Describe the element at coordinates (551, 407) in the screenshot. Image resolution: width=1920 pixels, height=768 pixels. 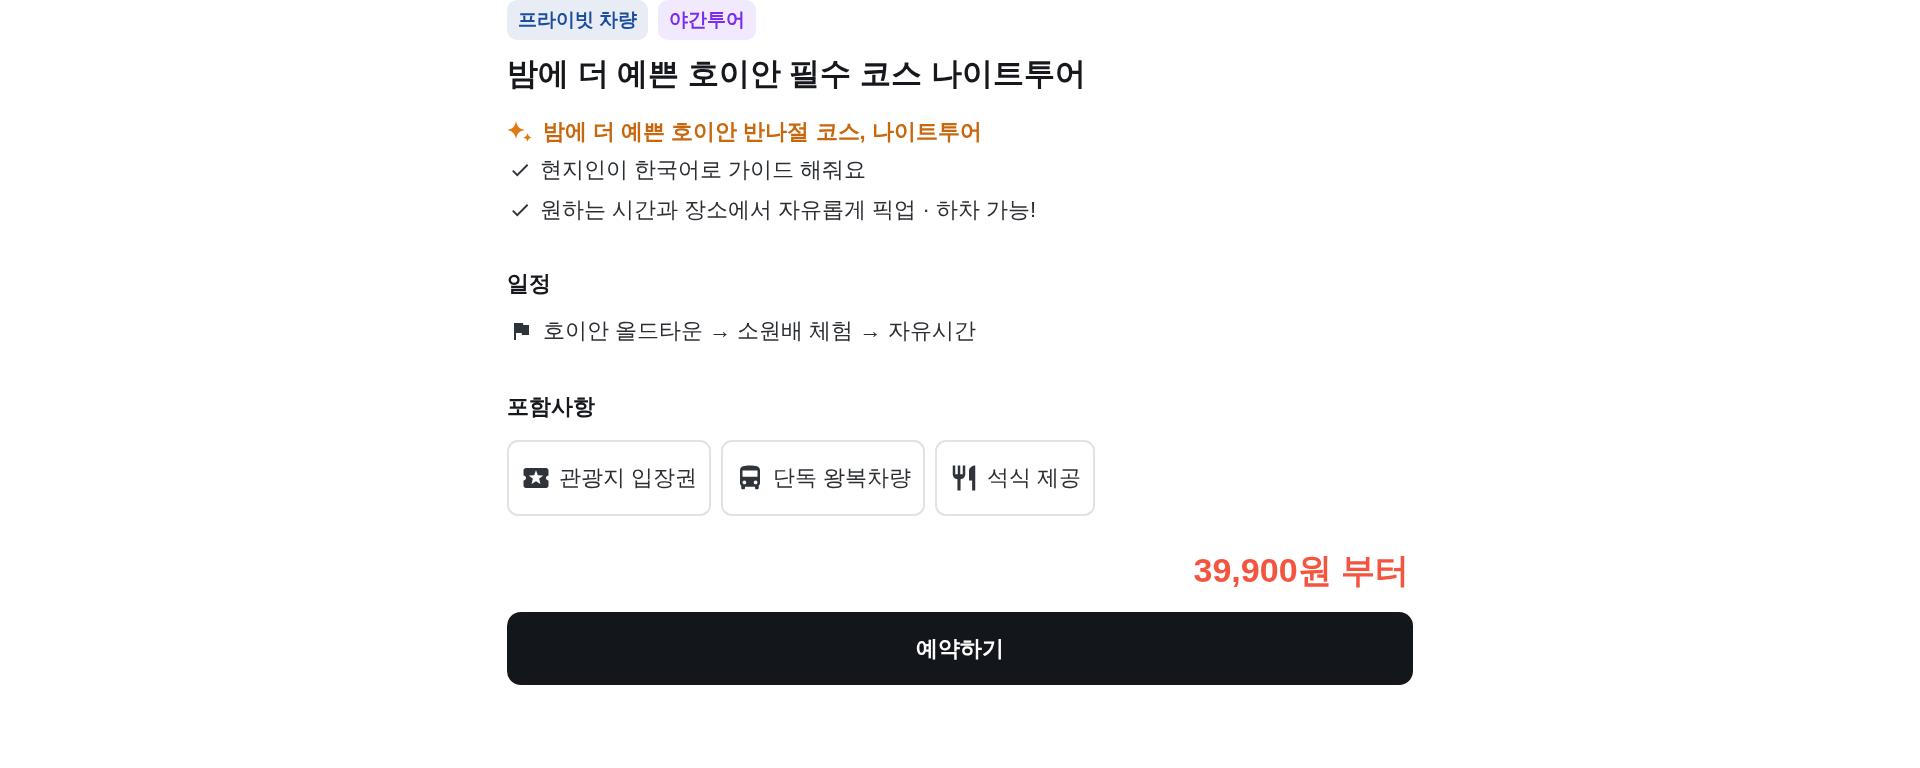
I see `section-heading: 포함사항` at that location.